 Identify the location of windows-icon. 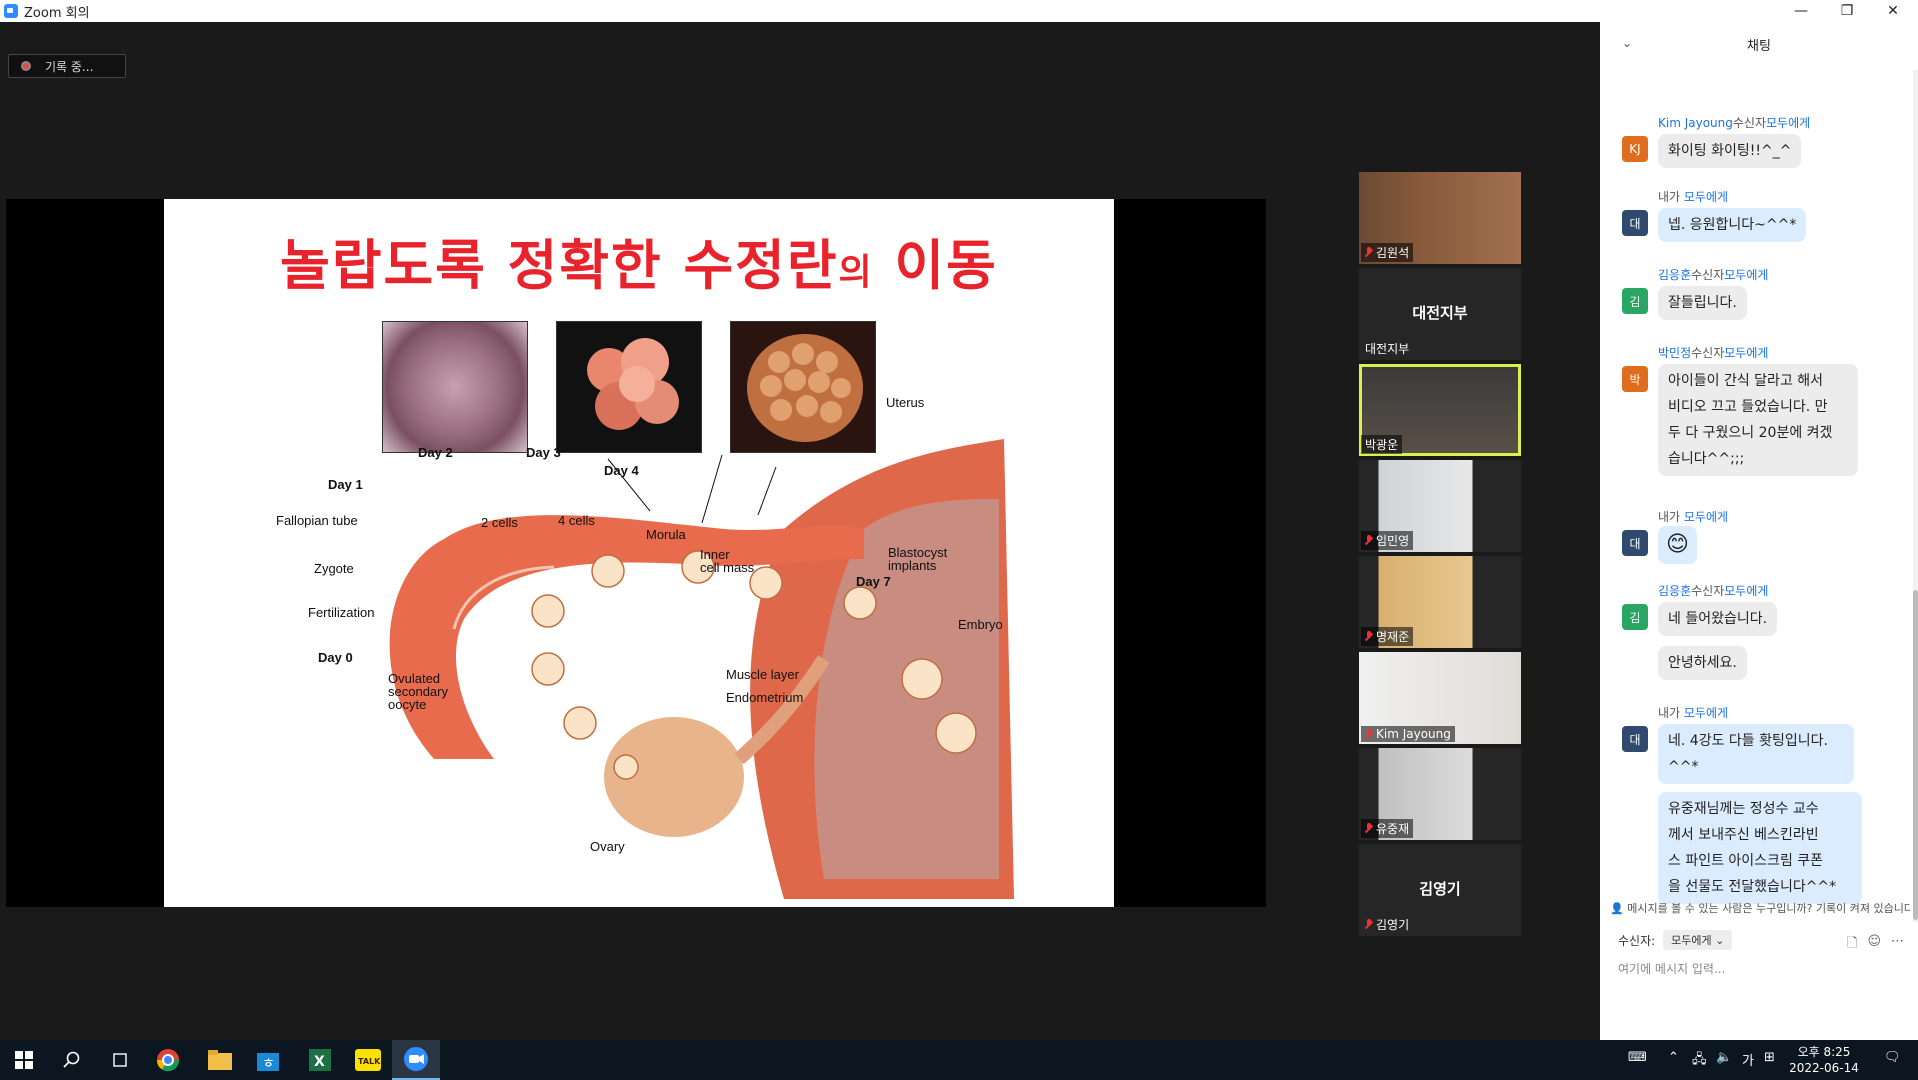
(24, 1060).